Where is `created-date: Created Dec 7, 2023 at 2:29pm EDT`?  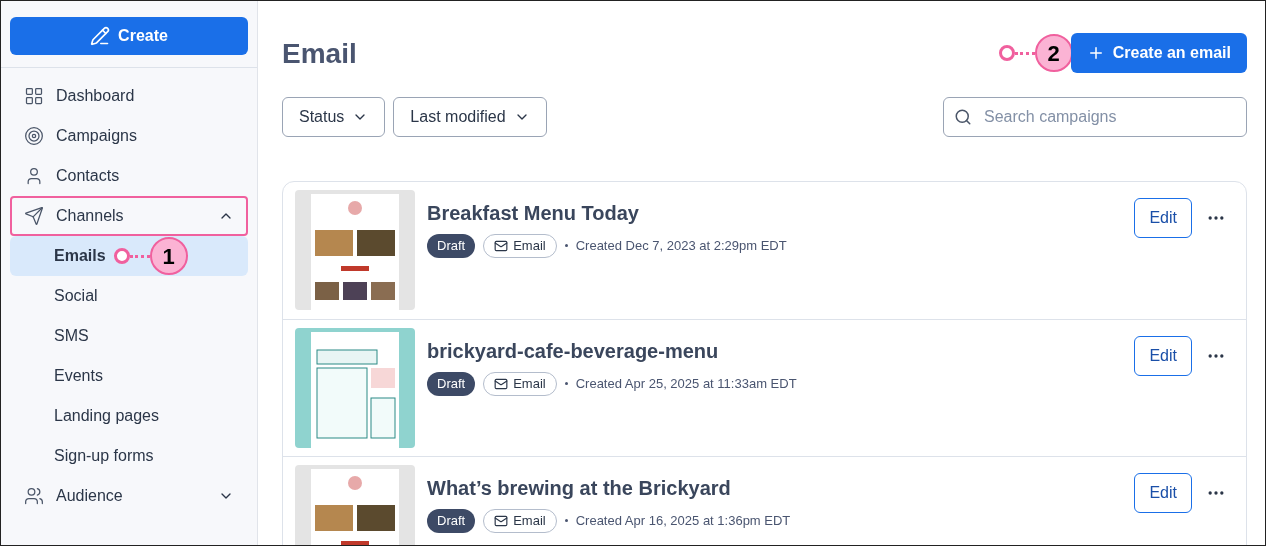
created-date: Created Dec 7, 2023 at 2:29pm EDT is located at coordinates (681, 246).